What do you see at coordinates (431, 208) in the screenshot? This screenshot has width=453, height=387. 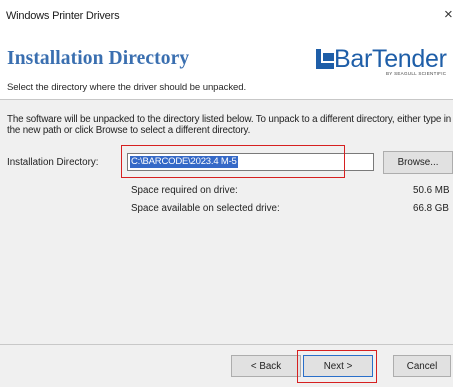 I see `space-available-value: 66.8 GB` at bounding box center [431, 208].